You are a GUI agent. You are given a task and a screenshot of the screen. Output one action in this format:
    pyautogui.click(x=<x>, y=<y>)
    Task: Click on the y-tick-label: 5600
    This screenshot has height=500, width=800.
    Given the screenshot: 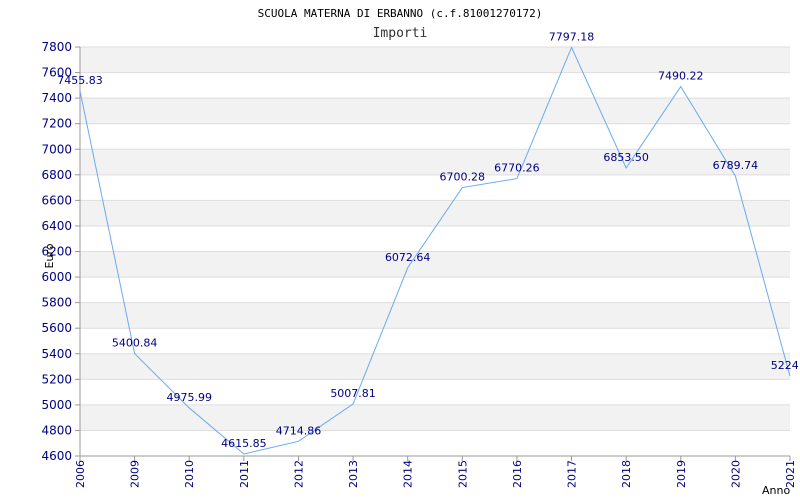 What is the action you would take?
    pyautogui.click(x=56, y=328)
    